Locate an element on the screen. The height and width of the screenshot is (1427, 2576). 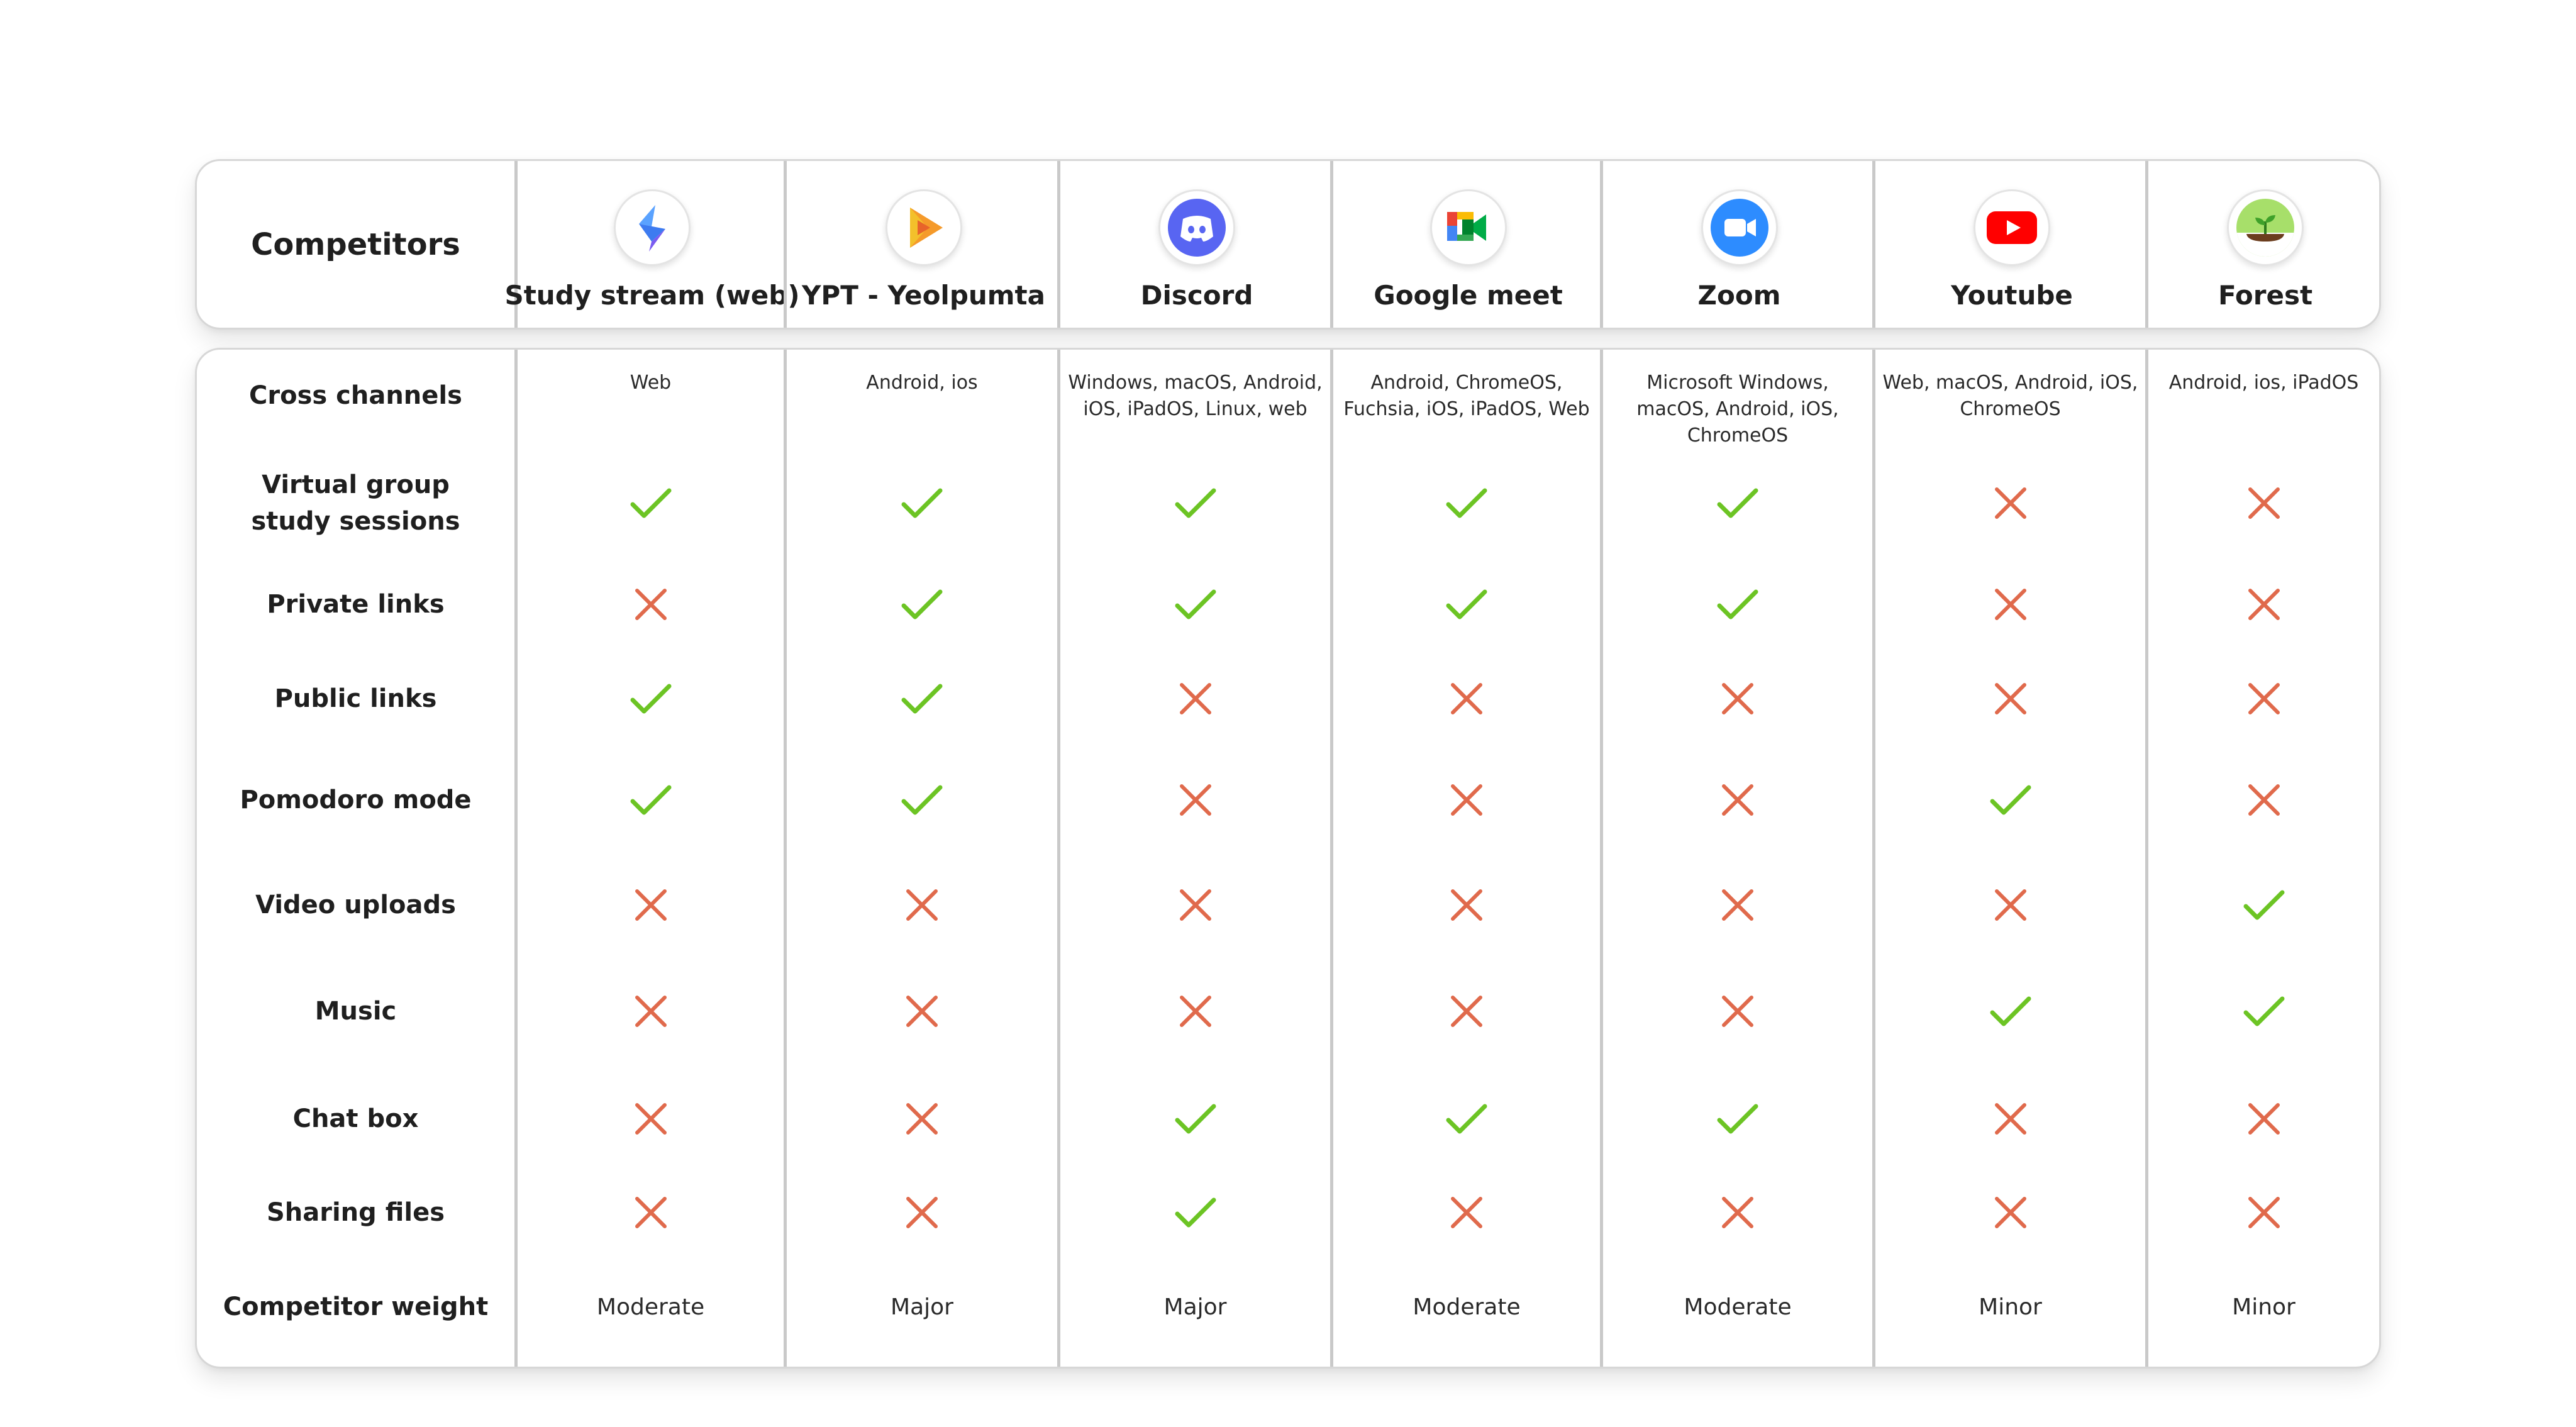
competitor-column-header: Zoom is located at coordinates (1737, 244).